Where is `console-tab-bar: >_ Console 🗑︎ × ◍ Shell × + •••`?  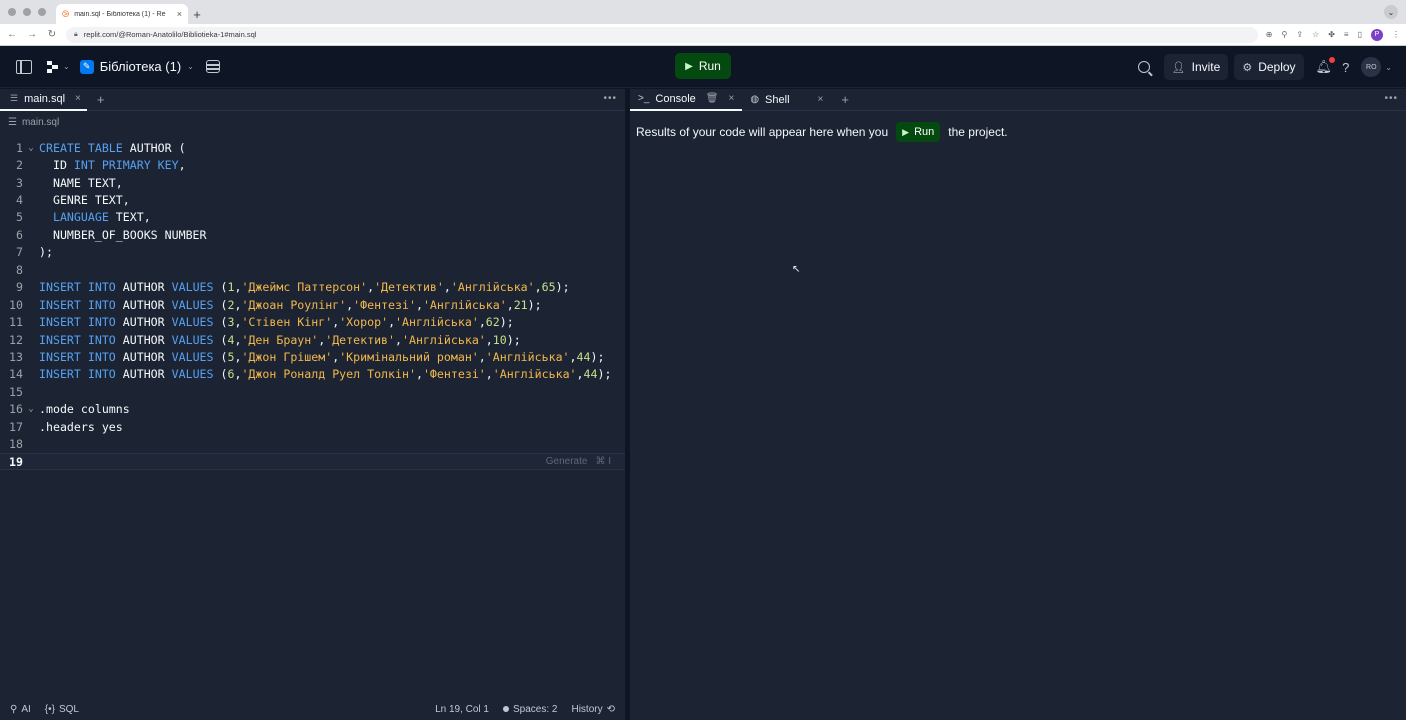
console-tab-bar: >_ Console 🗑︎ × ◍ Shell × + ••• is located at coordinates (1018, 100).